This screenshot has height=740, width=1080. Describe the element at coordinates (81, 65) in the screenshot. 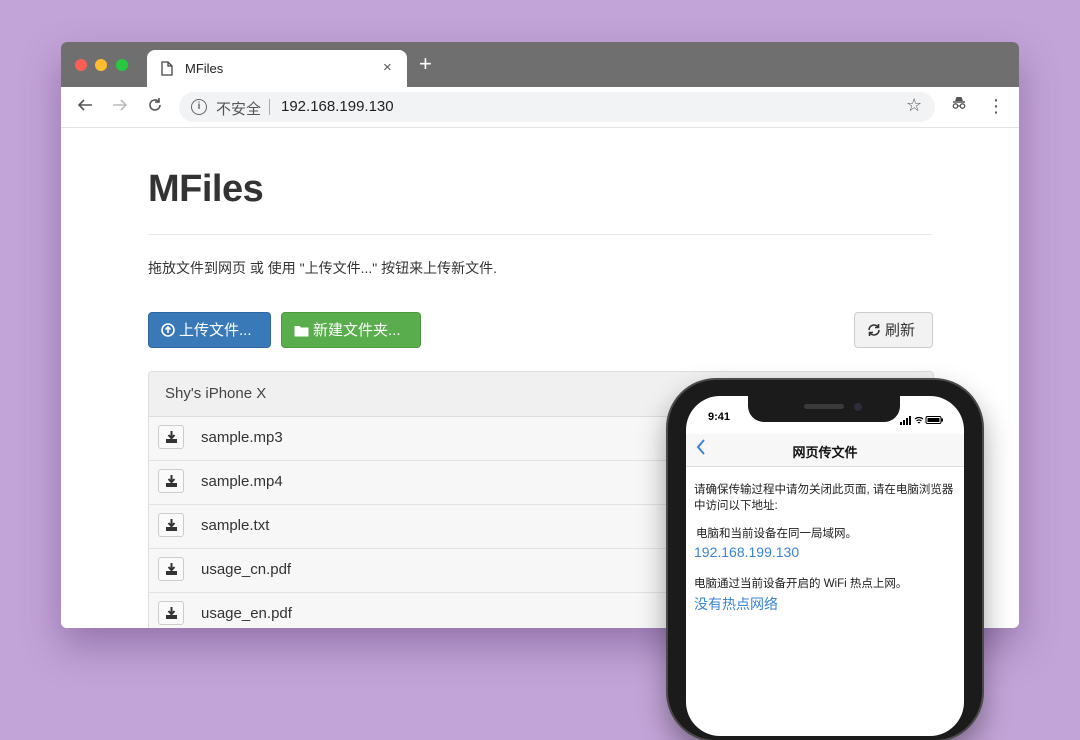

I see `close-window-button` at that location.